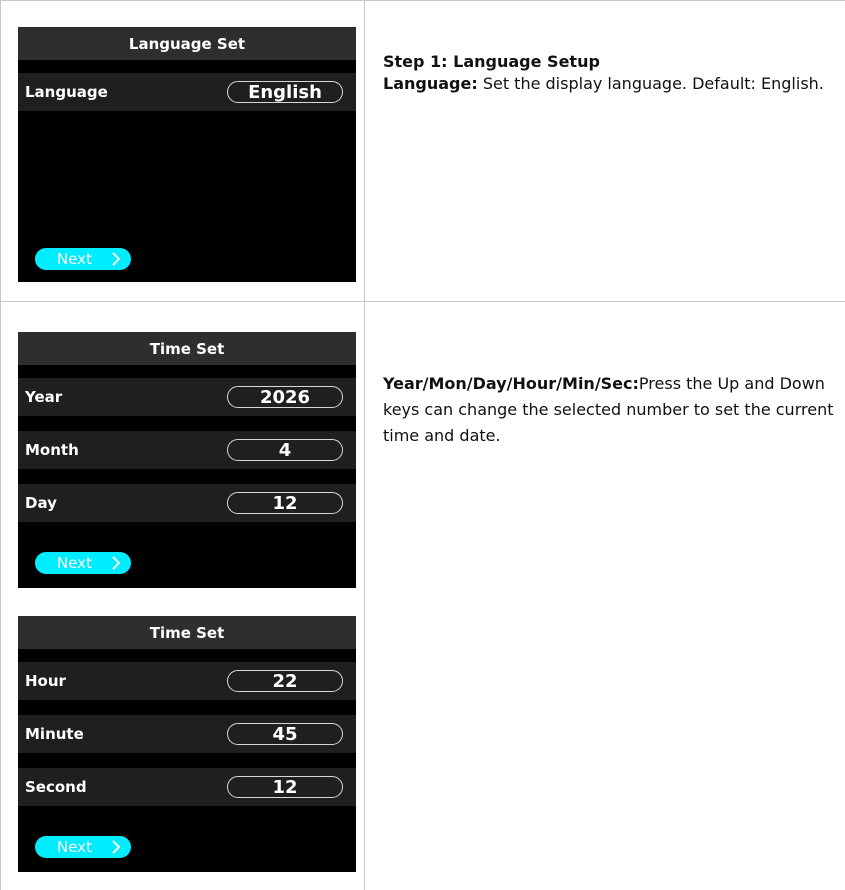 The height and width of the screenshot is (890, 845). Describe the element at coordinates (0, 445) in the screenshot. I see `table-border-left` at that location.